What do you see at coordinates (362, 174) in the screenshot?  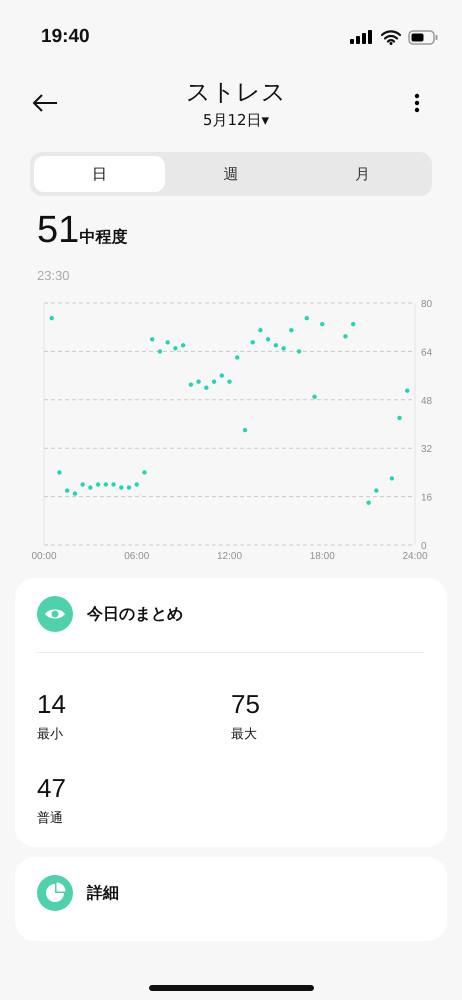 I see `period-tab: 月` at bounding box center [362, 174].